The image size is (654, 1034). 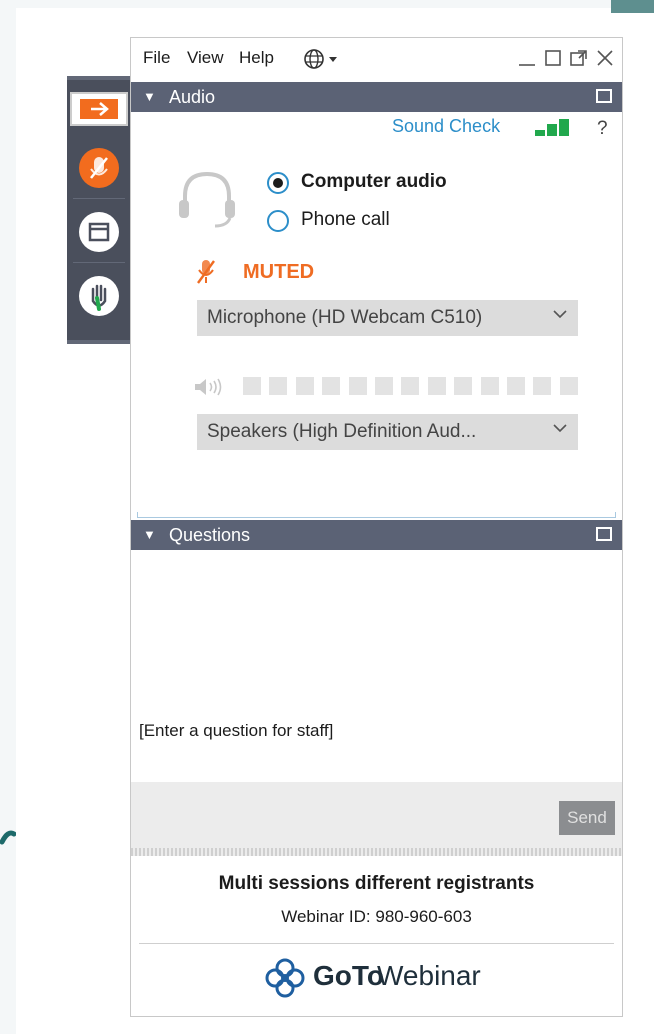 What do you see at coordinates (376, 916) in the screenshot?
I see `webinar-id: Webinar ID: 980-960-603` at bounding box center [376, 916].